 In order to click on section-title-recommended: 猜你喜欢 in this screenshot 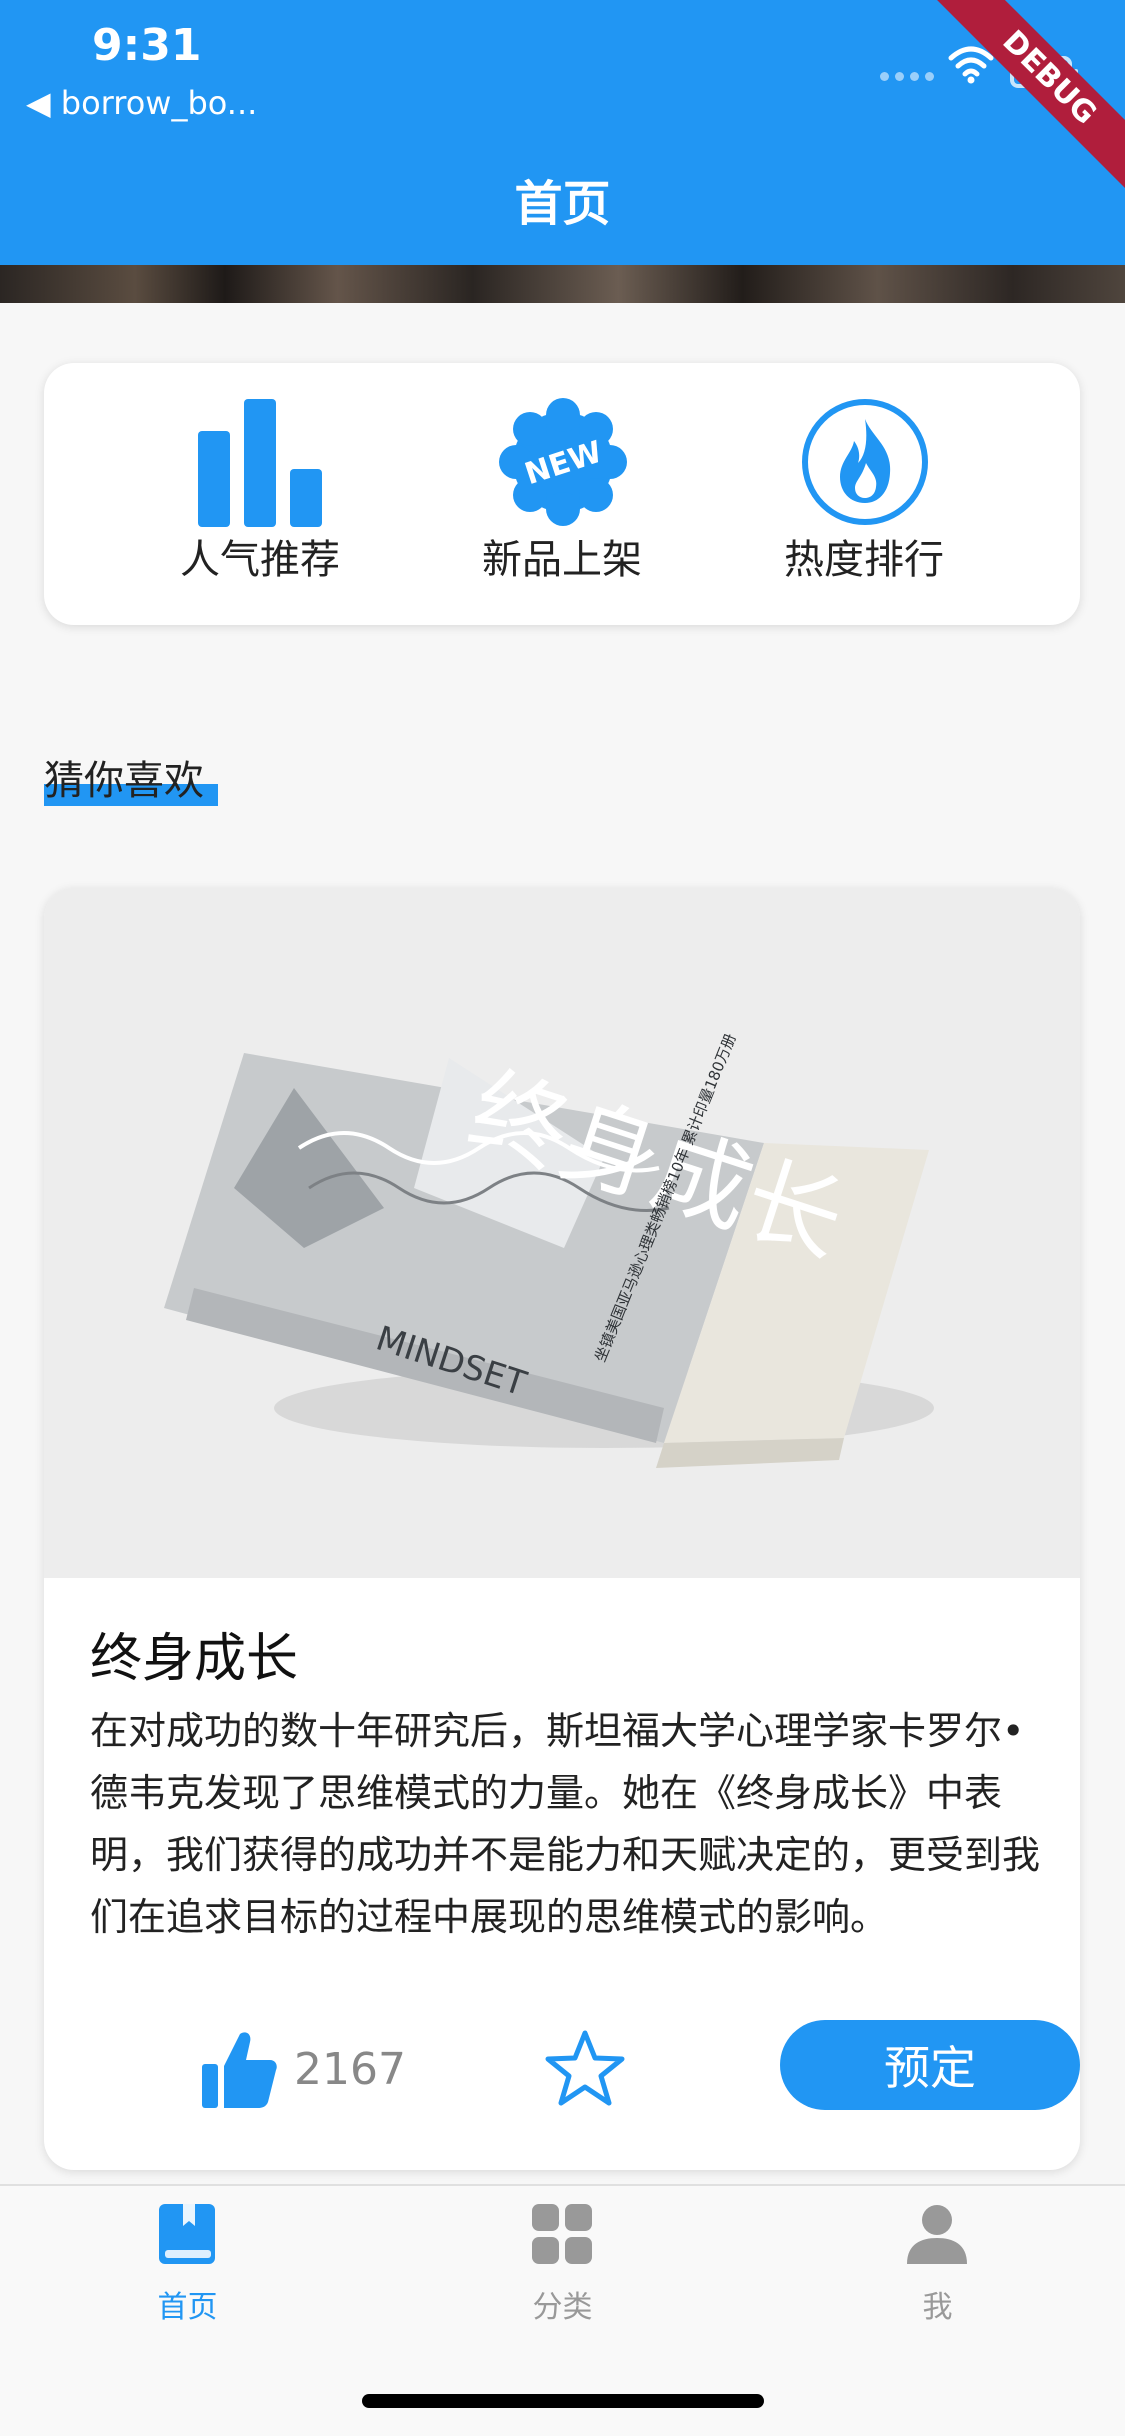, I will do `click(131, 777)`.